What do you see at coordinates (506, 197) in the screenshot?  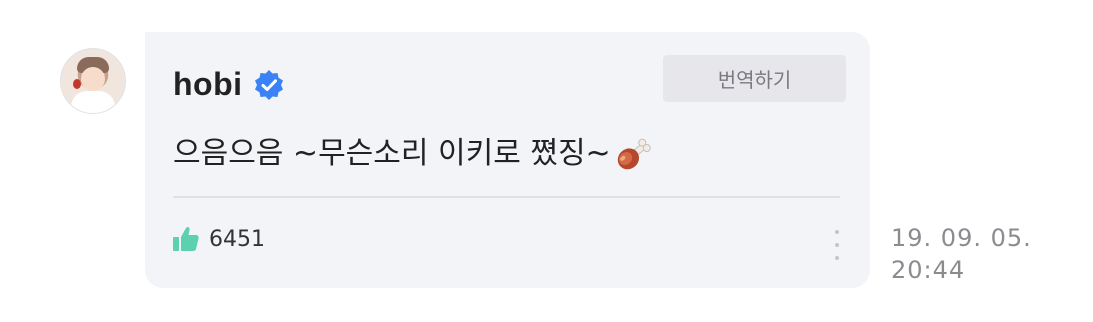 I see `divider` at bounding box center [506, 197].